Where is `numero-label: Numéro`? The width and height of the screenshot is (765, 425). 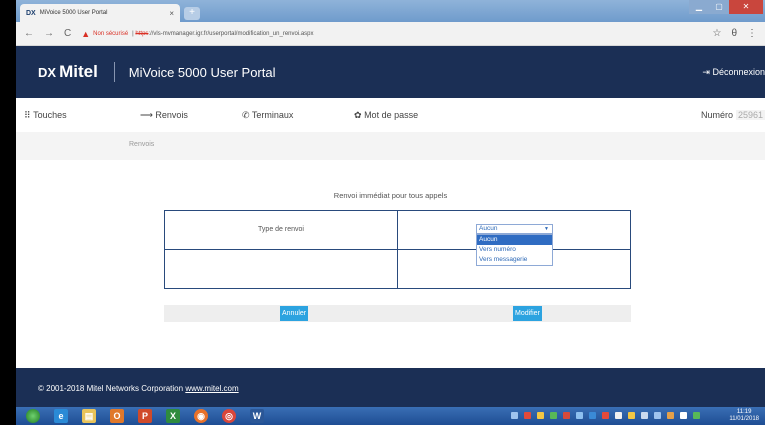 numero-label: Numéro is located at coordinates (716, 115).